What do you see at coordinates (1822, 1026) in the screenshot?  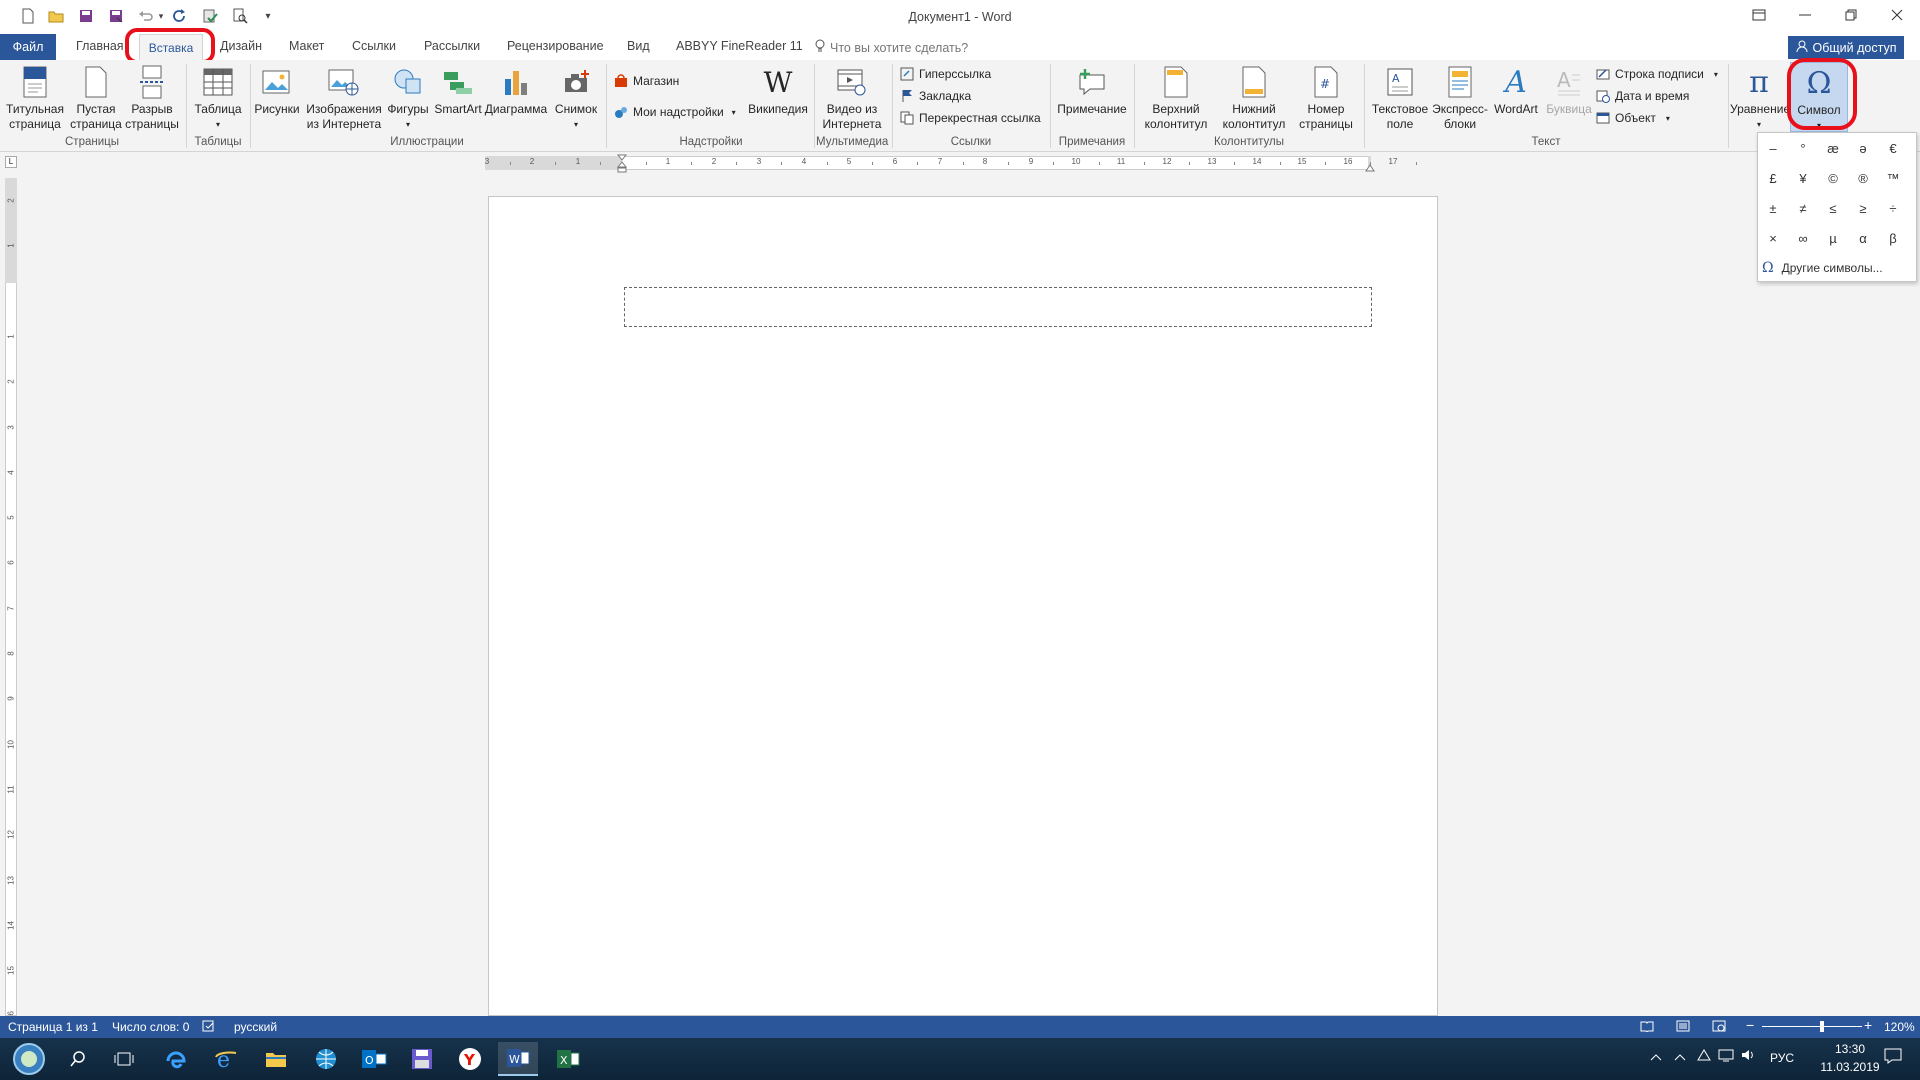 I see `zoom-slider-thumb` at bounding box center [1822, 1026].